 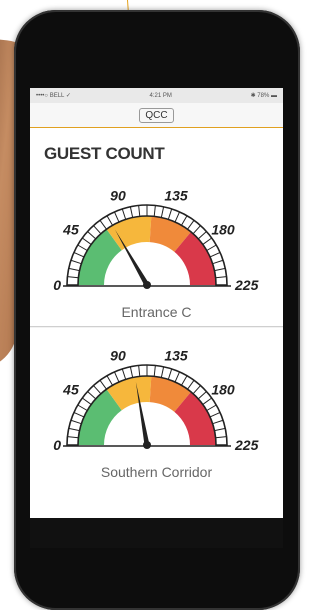 I want to click on nav-bar: QCC, so click(x=156, y=115).